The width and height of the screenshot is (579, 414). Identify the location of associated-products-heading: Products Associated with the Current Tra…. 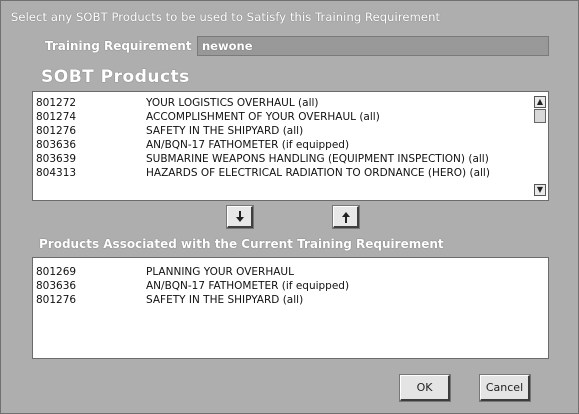
(241, 244).